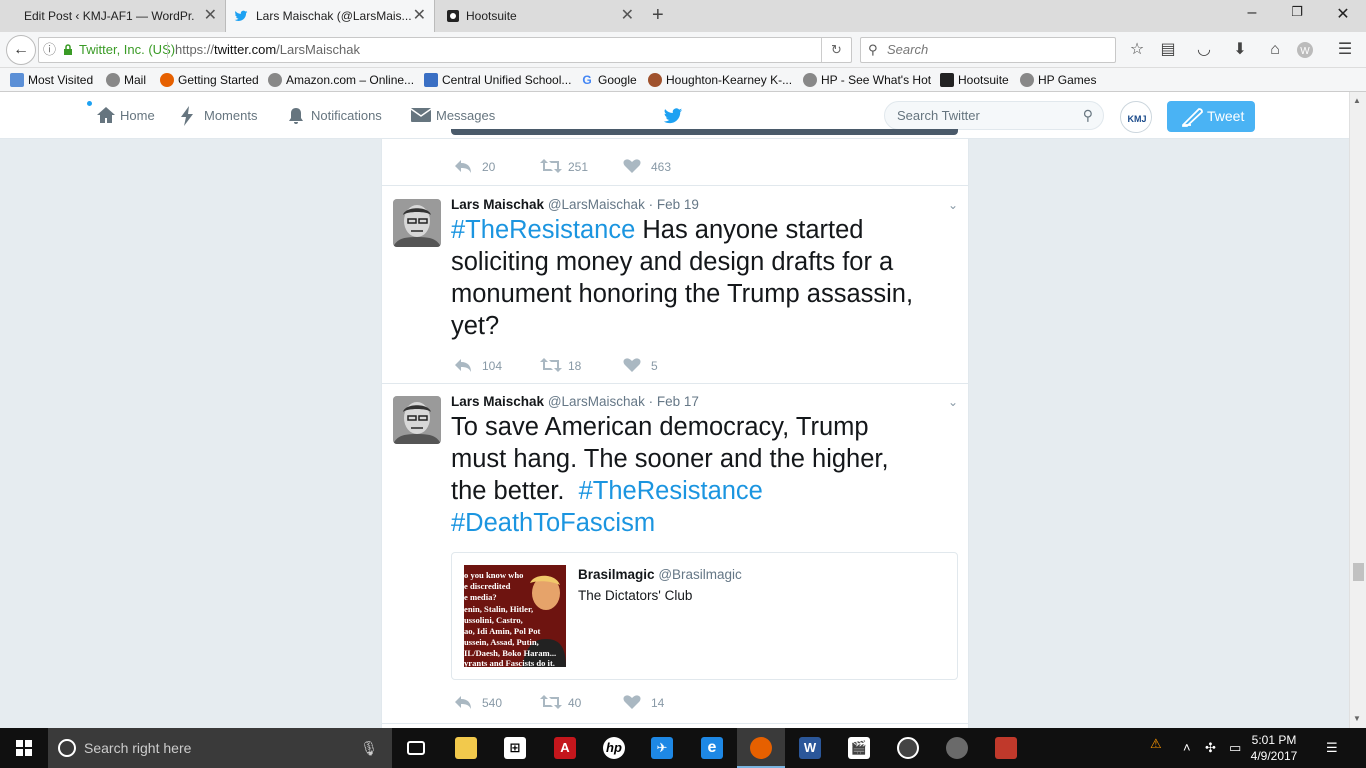 The image size is (1366, 768). I want to click on word-icon: W, so click(810, 748).